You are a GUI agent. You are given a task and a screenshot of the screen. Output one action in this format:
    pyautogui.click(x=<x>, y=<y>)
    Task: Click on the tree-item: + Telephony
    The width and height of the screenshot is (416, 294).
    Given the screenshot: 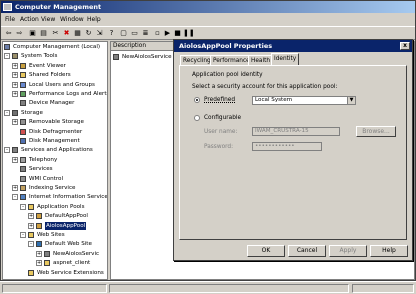 What is the action you would take?
    pyautogui.click(x=55, y=160)
    